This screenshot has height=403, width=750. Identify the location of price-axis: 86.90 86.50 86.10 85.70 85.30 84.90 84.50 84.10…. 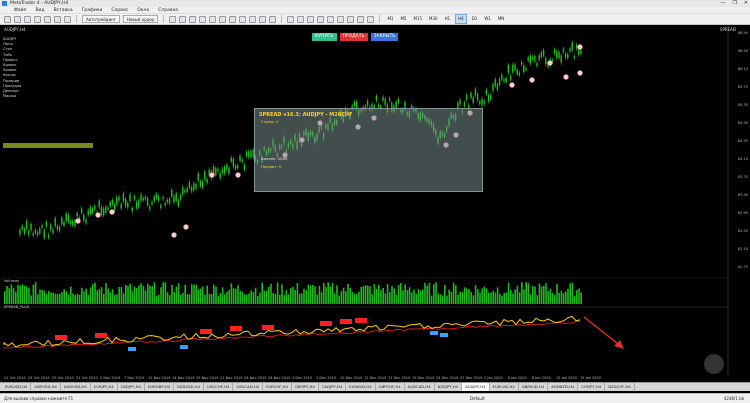
(739, 190).